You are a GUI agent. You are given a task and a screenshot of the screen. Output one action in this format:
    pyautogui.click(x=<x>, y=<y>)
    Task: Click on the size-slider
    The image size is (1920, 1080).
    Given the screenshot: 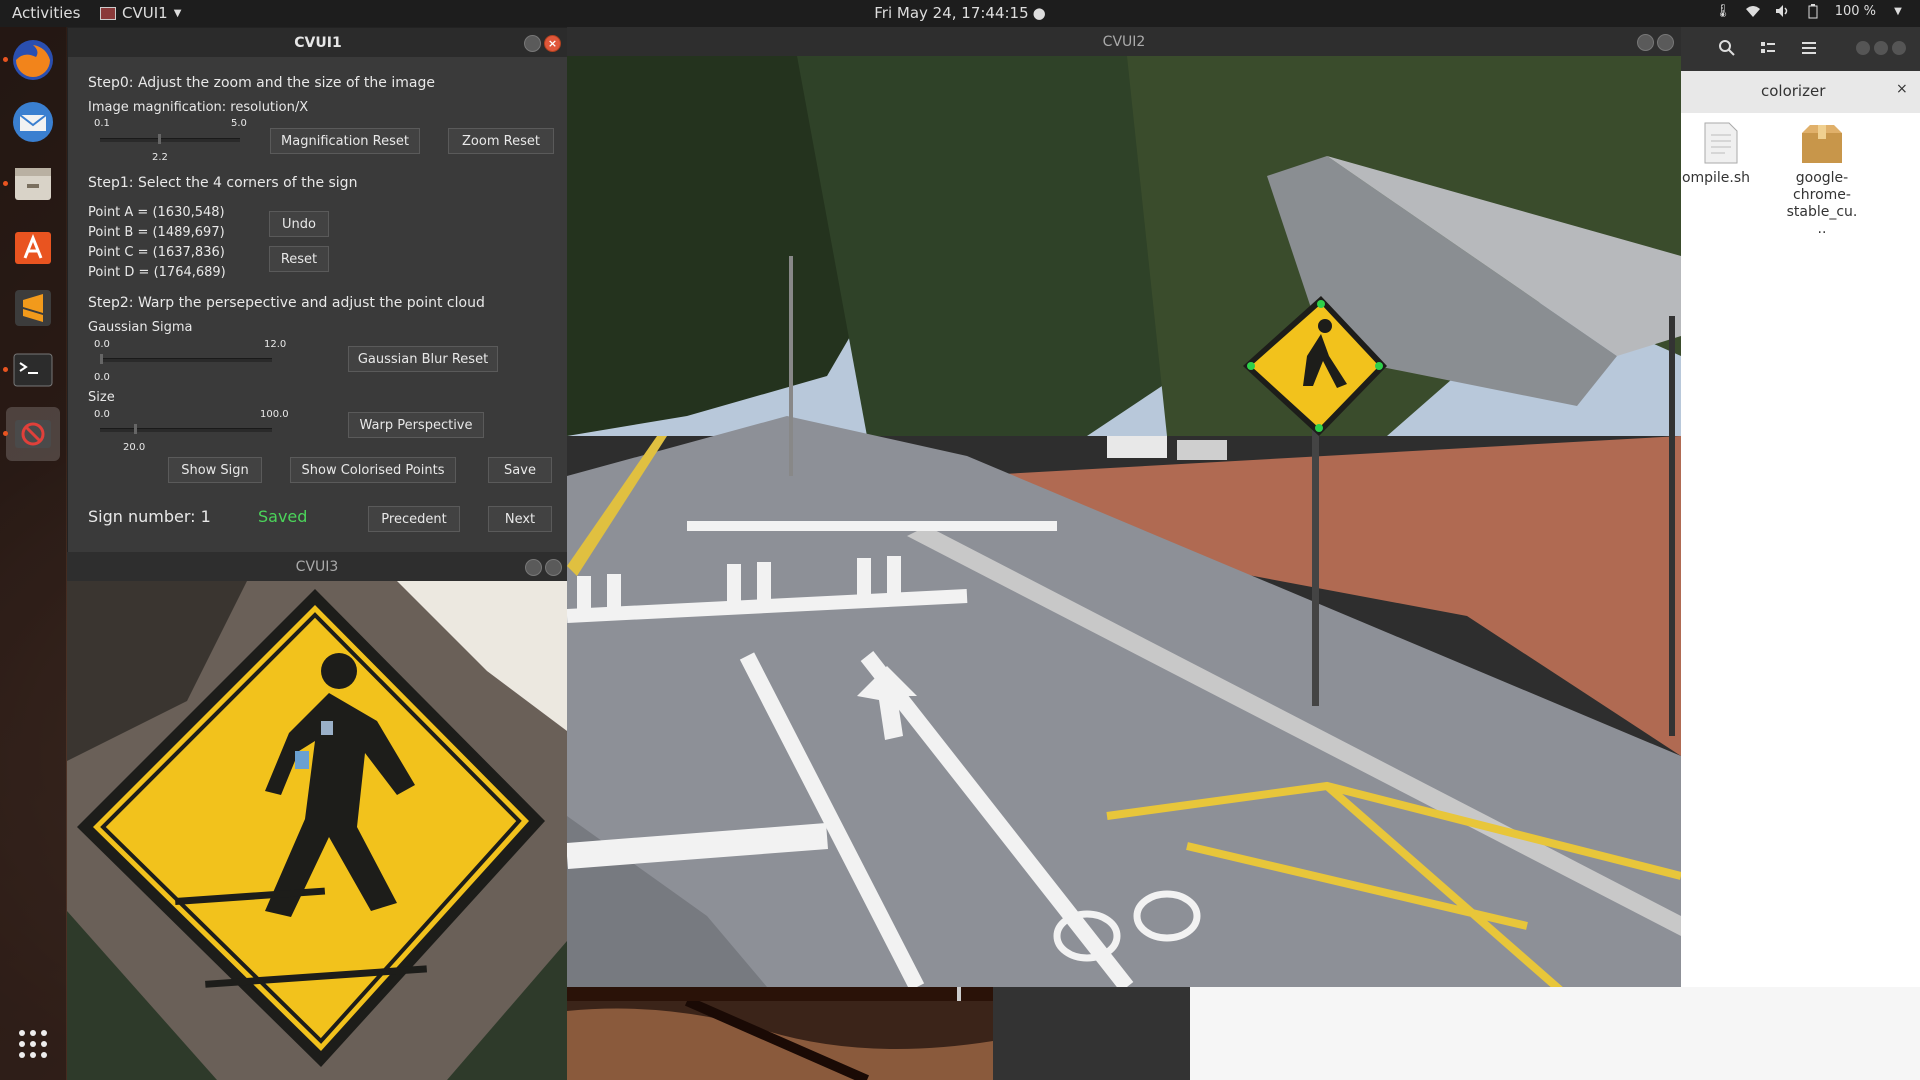 What is the action you would take?
    pyautogui.click(x=186, y=430)
    